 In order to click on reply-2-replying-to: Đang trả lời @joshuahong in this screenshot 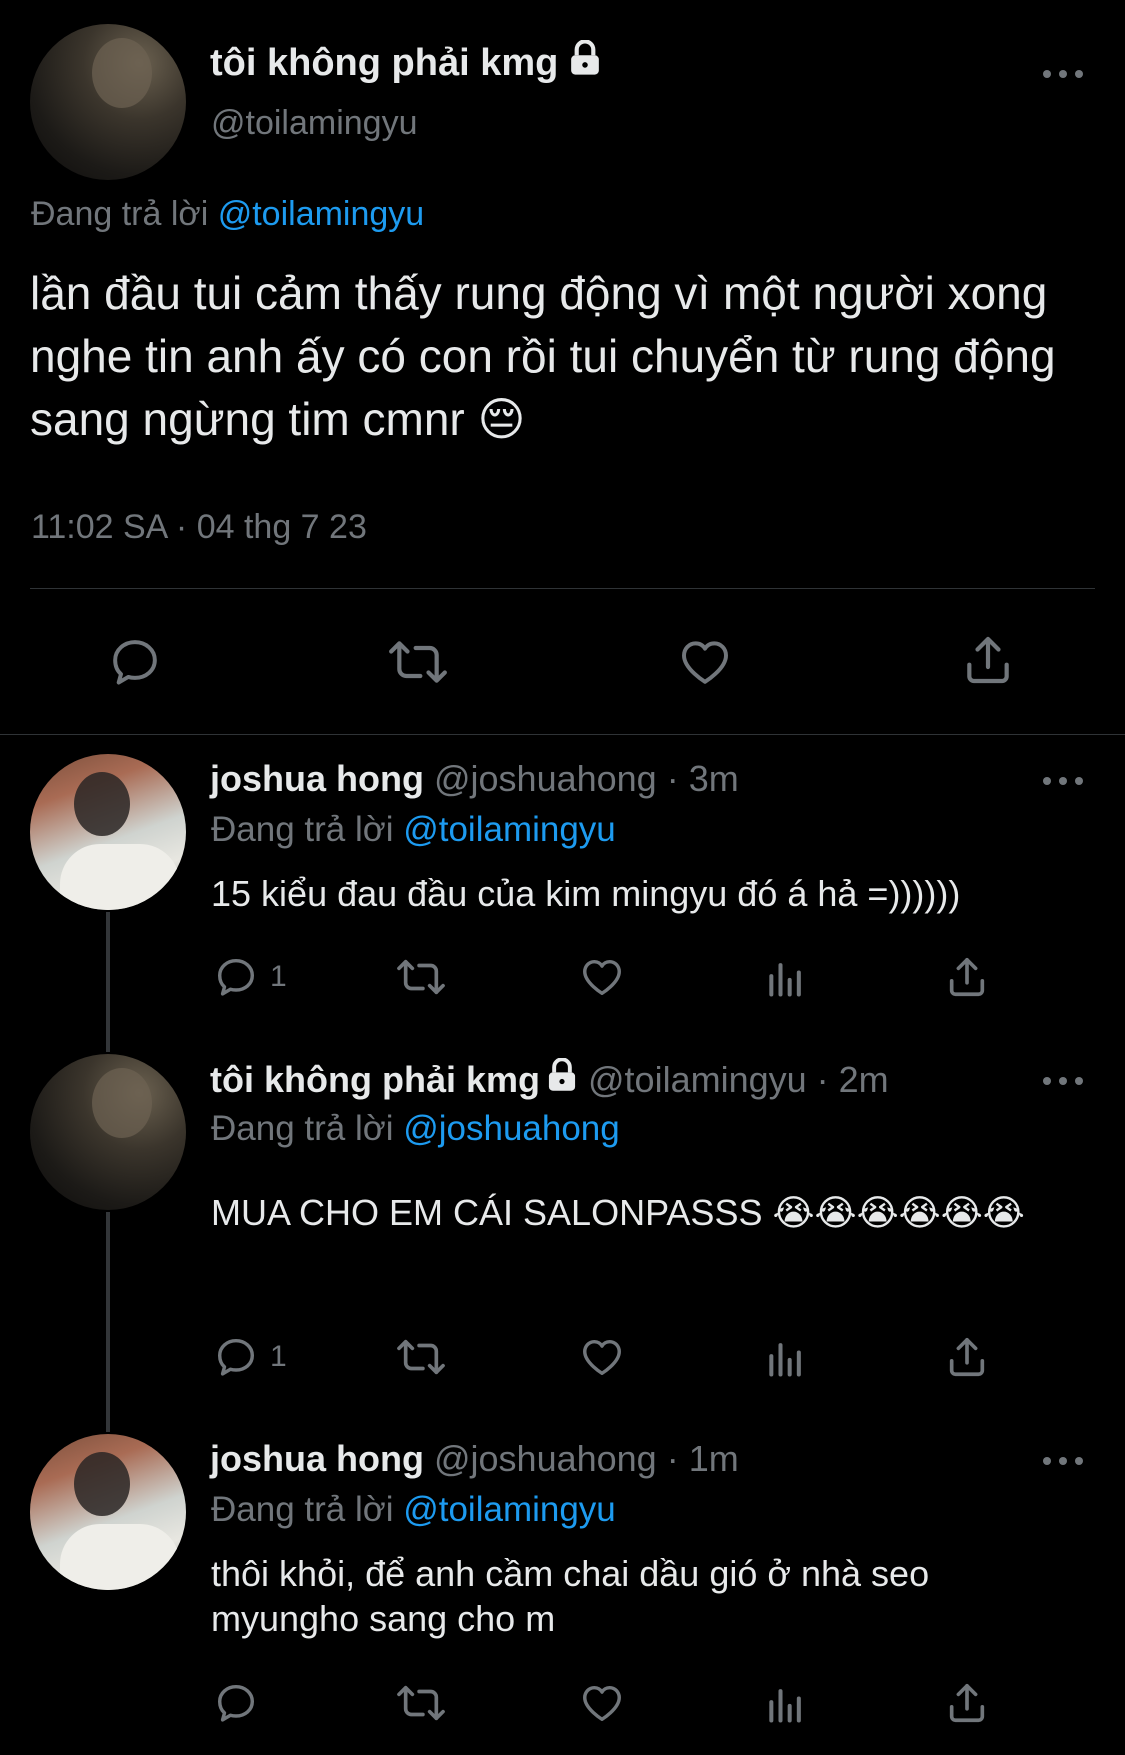, I will do `click(415, 1129)`.